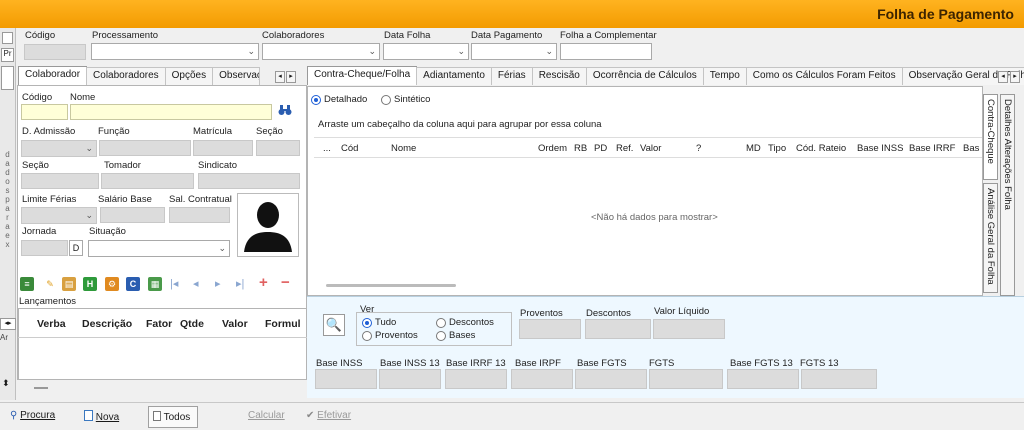 Image resolution: width=1024 pixels, height=430 pixels. I want to click on colaboradores-select: ⌄, so click(321, 51).